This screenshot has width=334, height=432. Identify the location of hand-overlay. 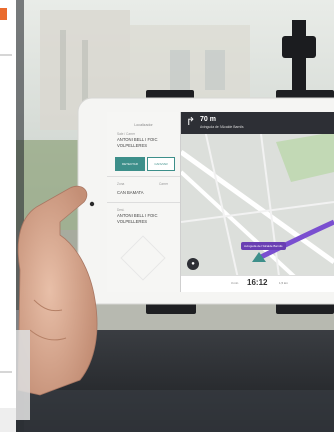
(57, 302).